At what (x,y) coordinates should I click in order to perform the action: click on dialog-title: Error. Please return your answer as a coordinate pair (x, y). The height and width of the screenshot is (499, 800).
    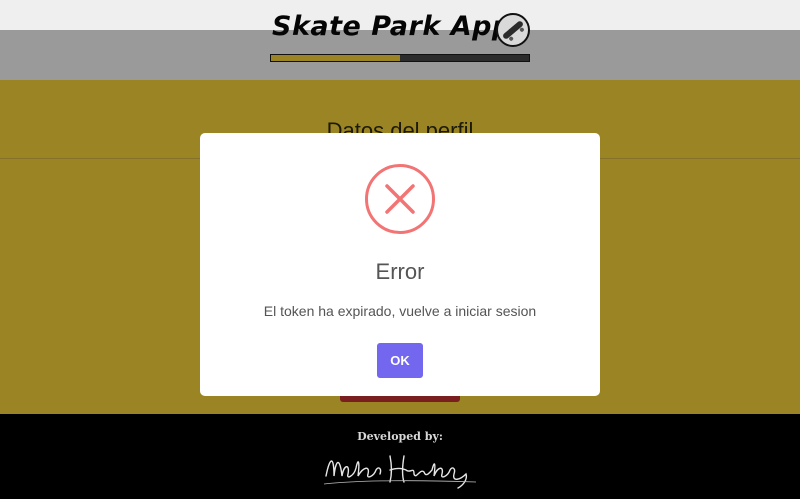
    Looking at the image, I should click on (400, 271).